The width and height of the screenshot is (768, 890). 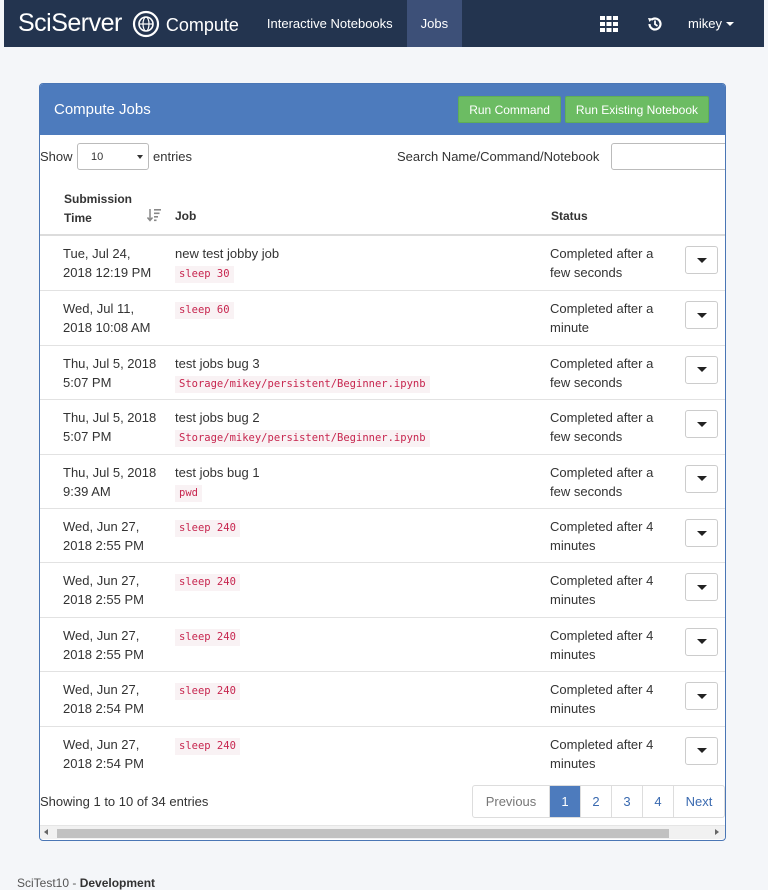 I want to click on nav-jobs: Jobs, so click(x=434, y=23).